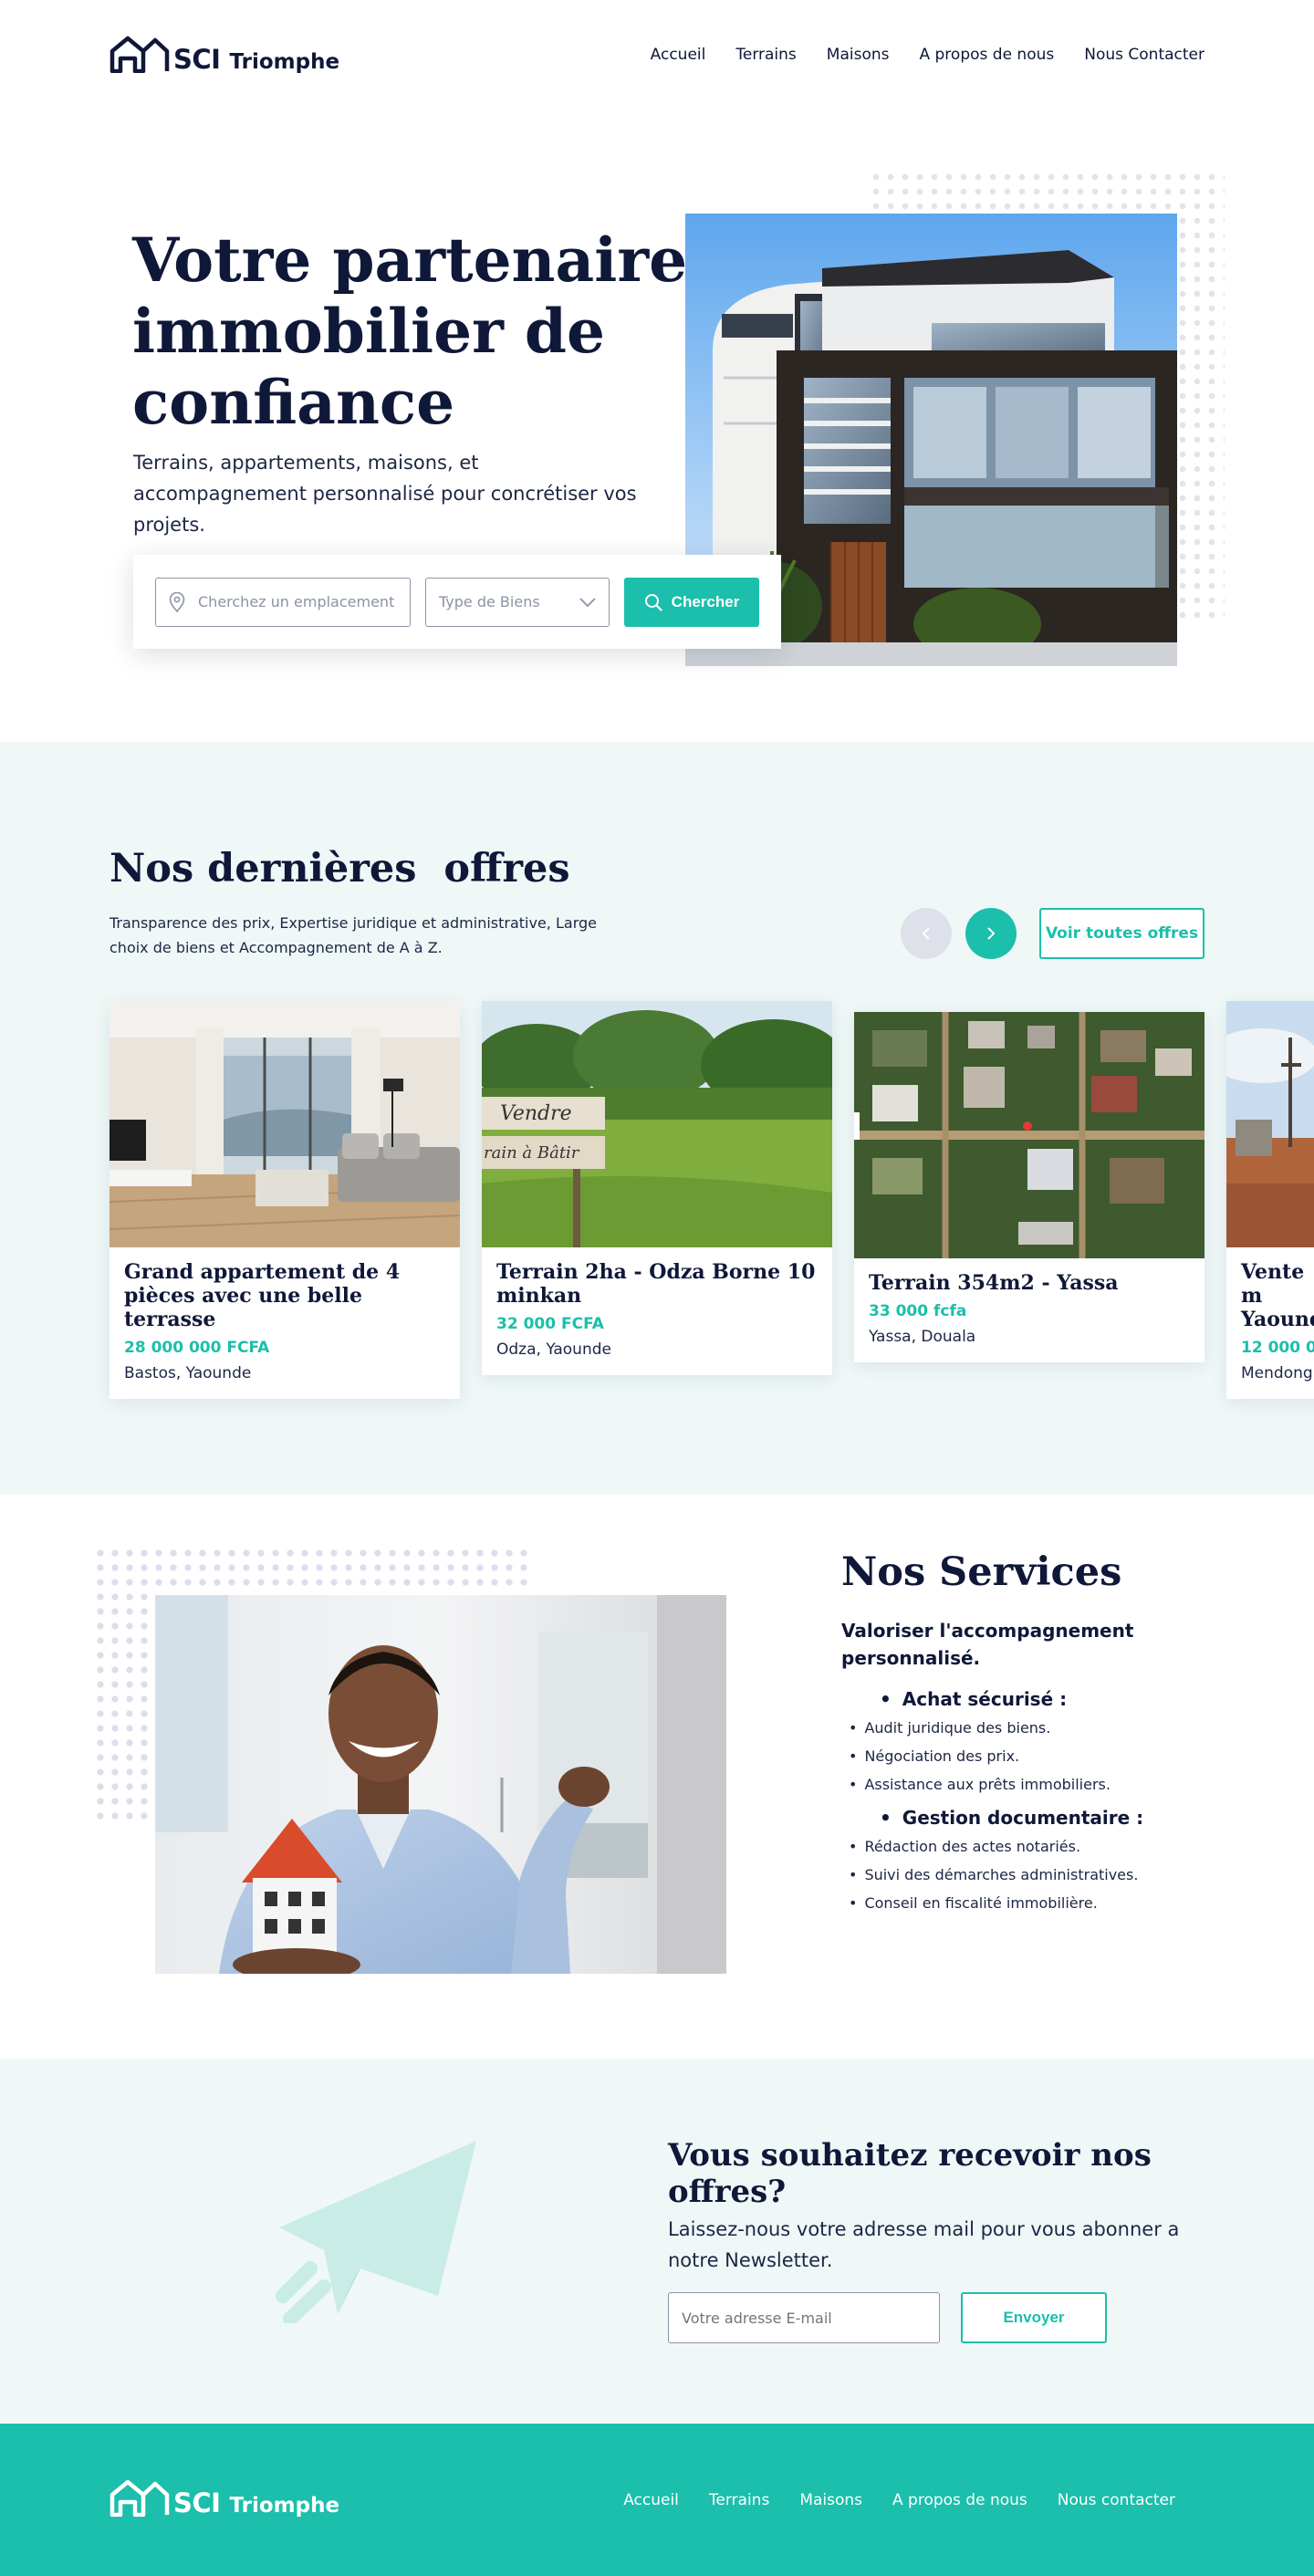 Image resolution: width=1314 pixels, height=2576 pixels. Describe the element at coordinates (376, 2232) in the screenshot. I see `paper-plane-icon` at that location.